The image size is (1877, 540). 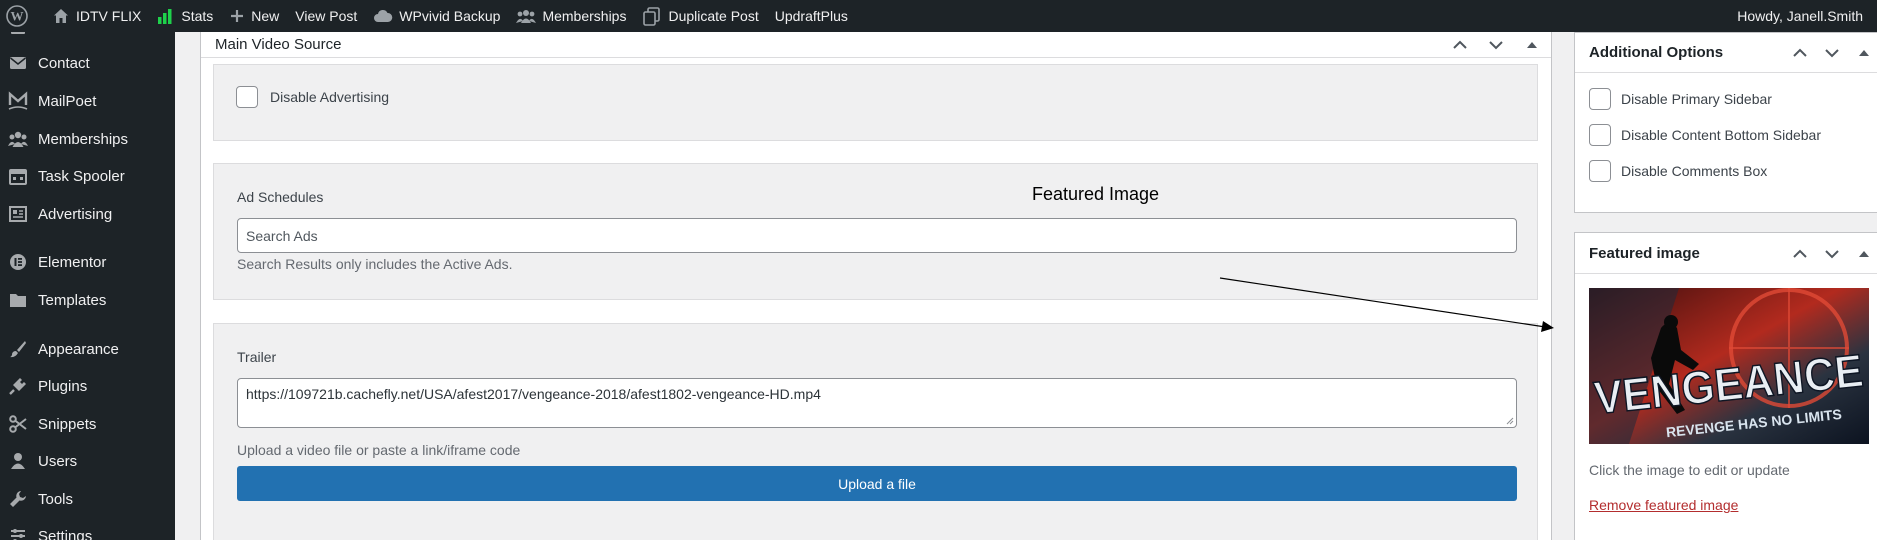 What do you see at coordinates (1694, 171) in the screenshot?
I see `option-label: Disable Comments Box` at bounding box center [1694, 171].